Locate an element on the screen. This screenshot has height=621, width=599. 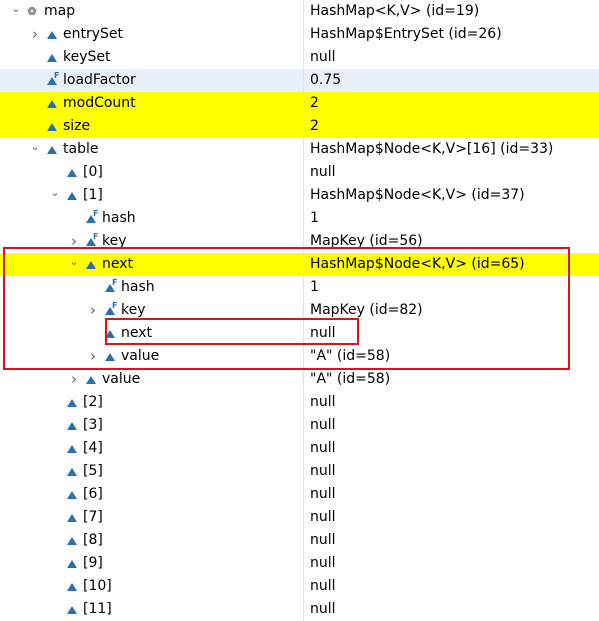
variable-name: [2] is located at coordinates (93, 402).